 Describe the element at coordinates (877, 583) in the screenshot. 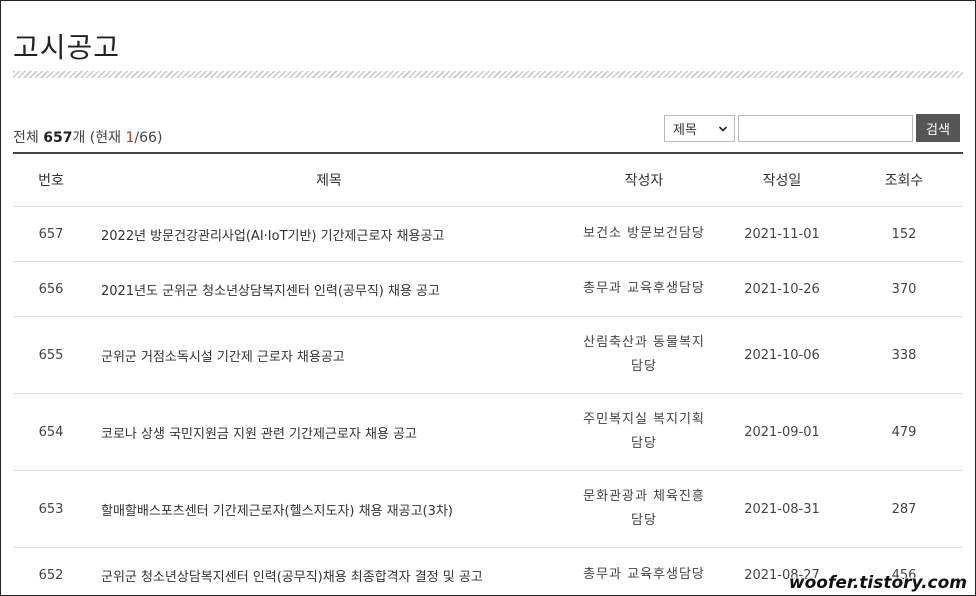

I see `watermark-text: woofer.tistory.com` at that location.